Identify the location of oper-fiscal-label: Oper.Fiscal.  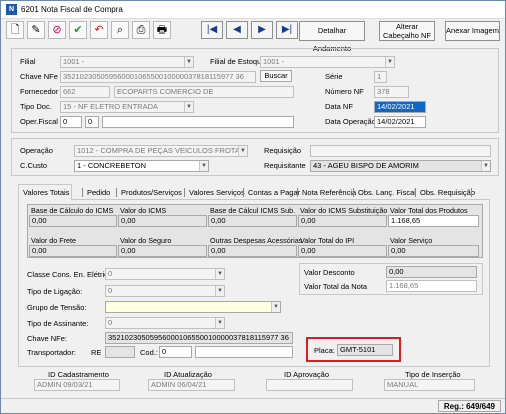
(39, 121).